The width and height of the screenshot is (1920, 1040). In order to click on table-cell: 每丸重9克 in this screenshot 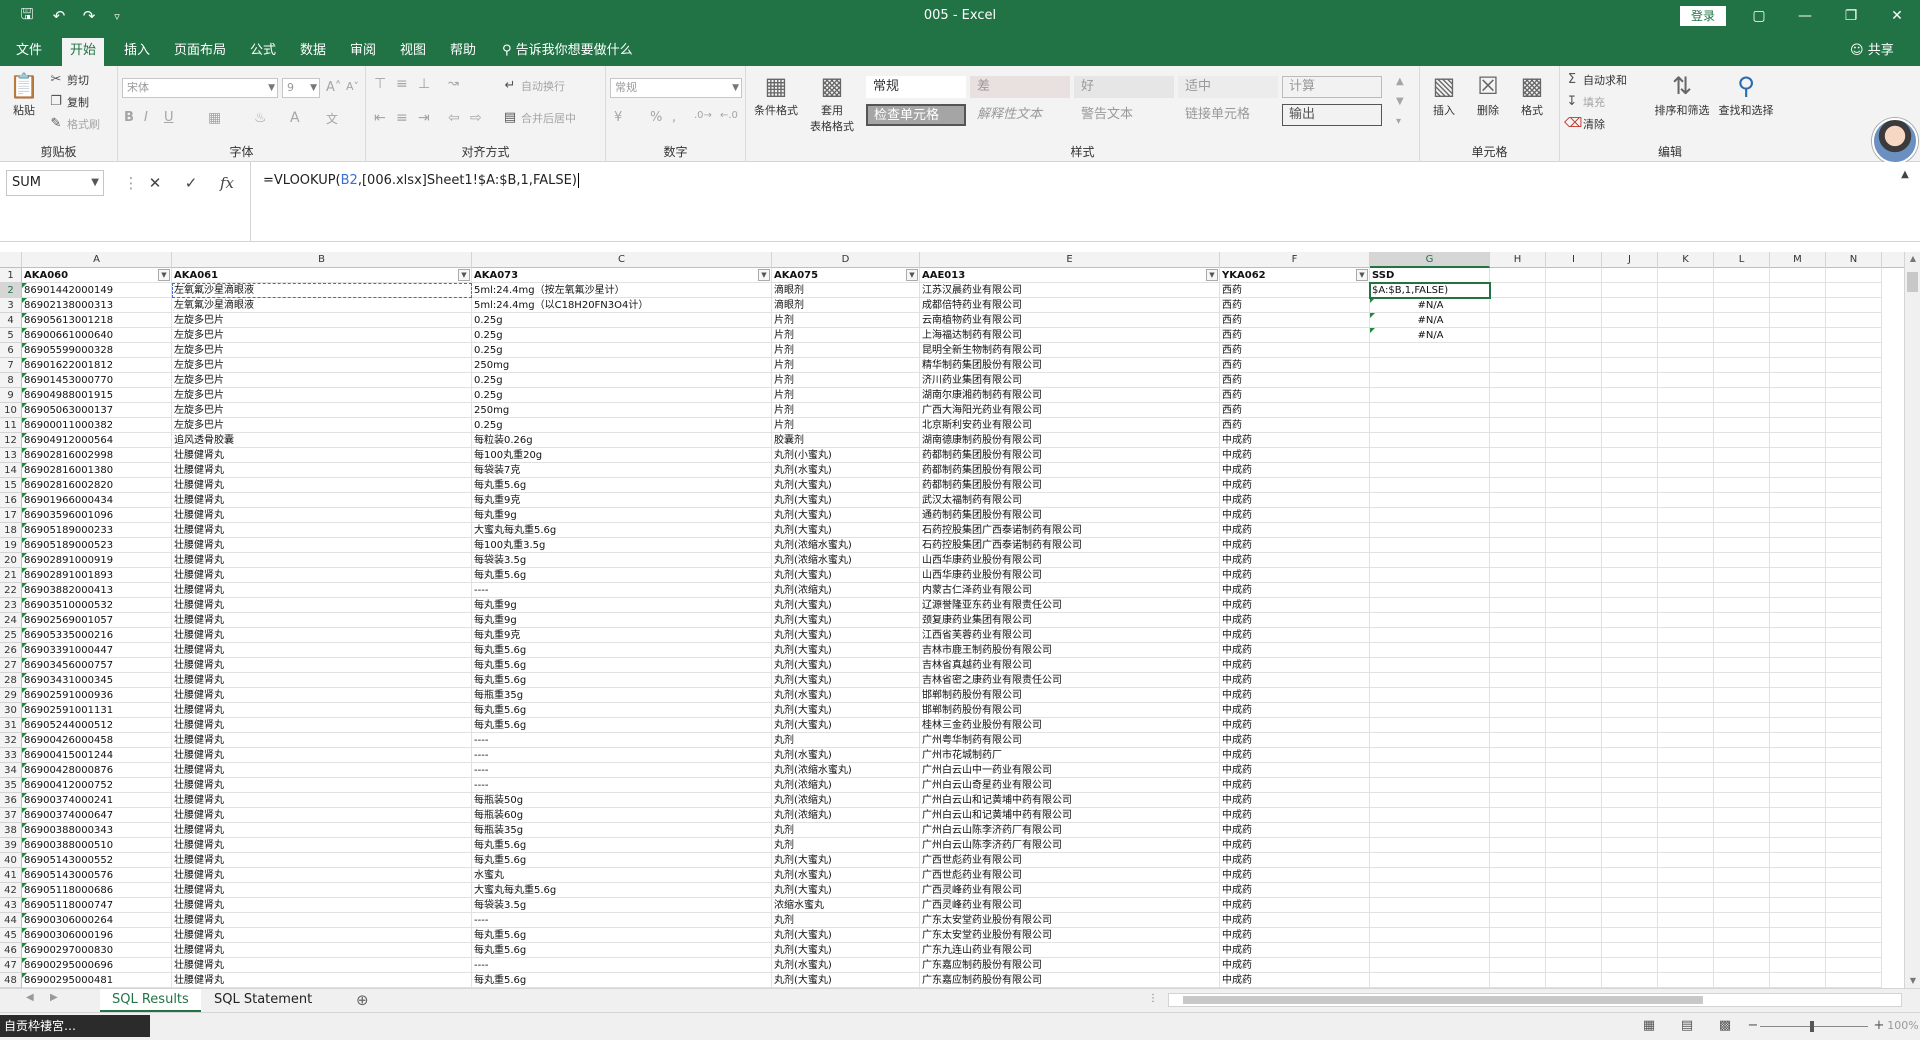, I will do `click(622, 635)`.